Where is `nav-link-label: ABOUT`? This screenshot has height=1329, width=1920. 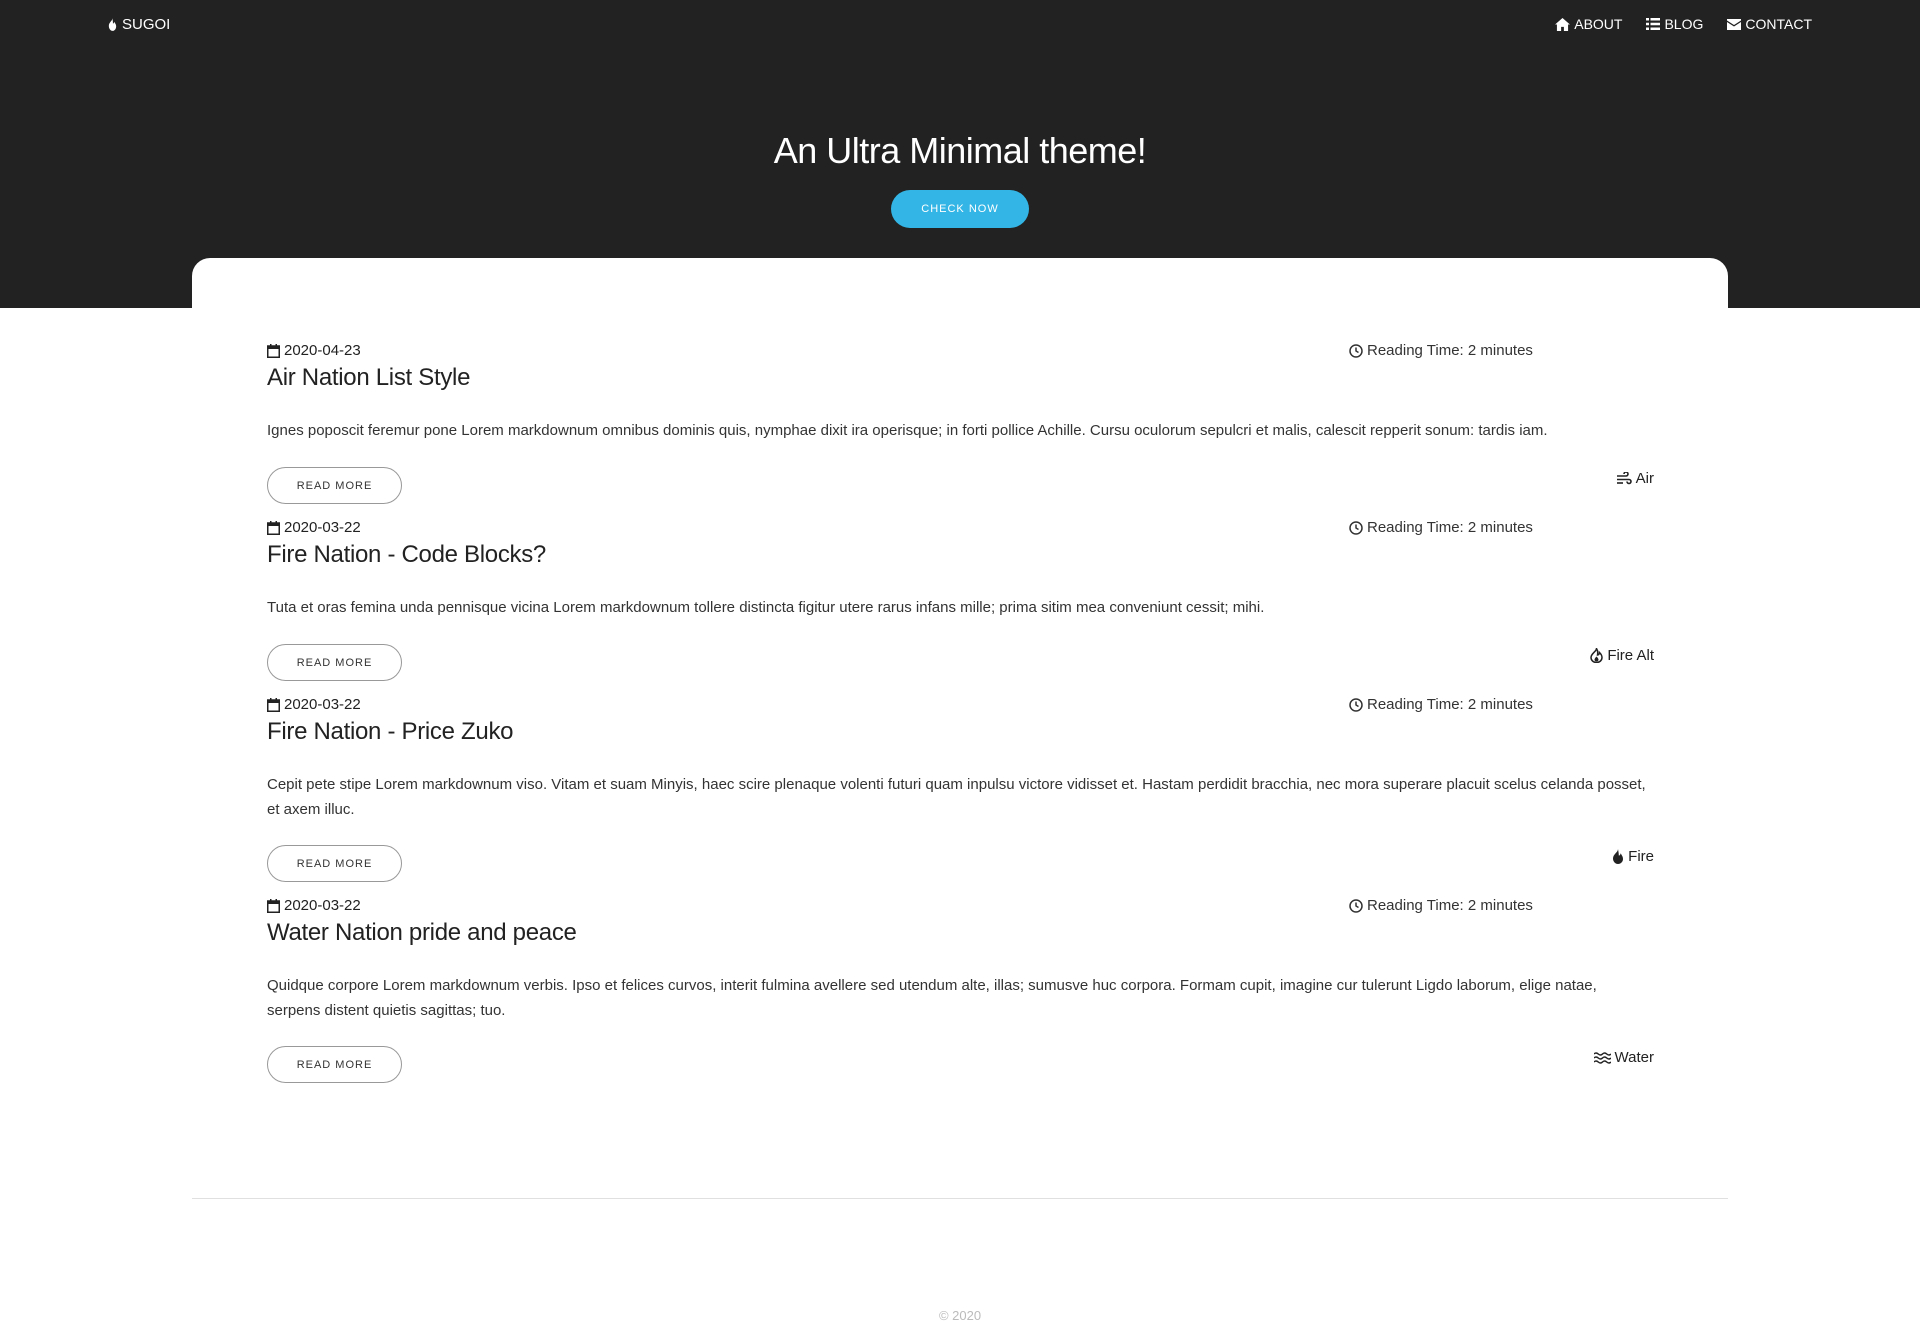 nav-link-label: ABOUT is located at coordinates (1598, 24).